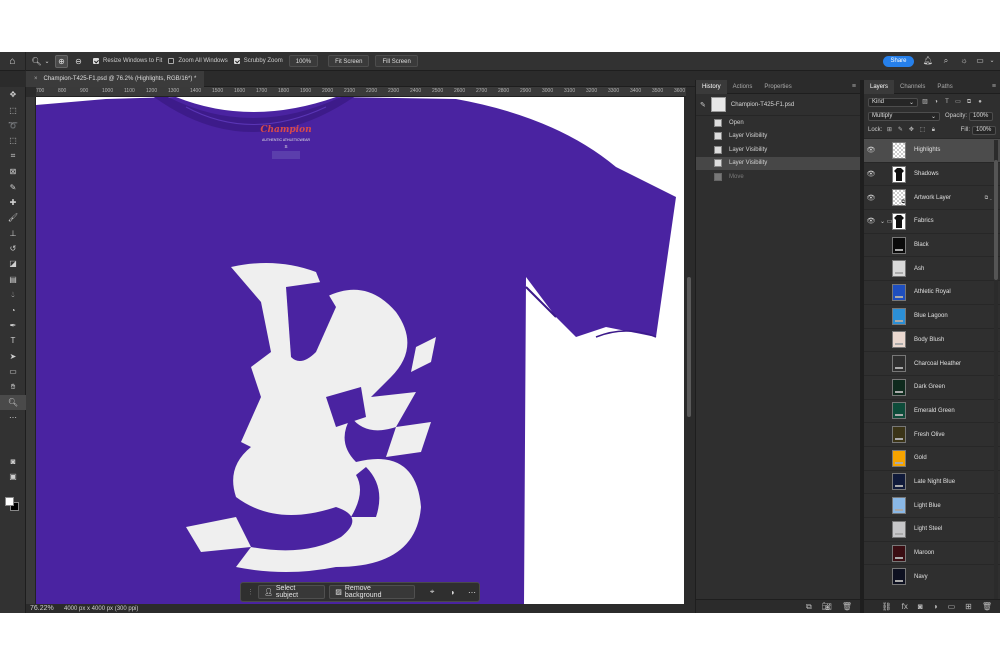 The image size is (1000, 667). Describe the element at coordinates (349, 61) in the screenshot. I see `fit-screen-button: Fit Screen` at that location.